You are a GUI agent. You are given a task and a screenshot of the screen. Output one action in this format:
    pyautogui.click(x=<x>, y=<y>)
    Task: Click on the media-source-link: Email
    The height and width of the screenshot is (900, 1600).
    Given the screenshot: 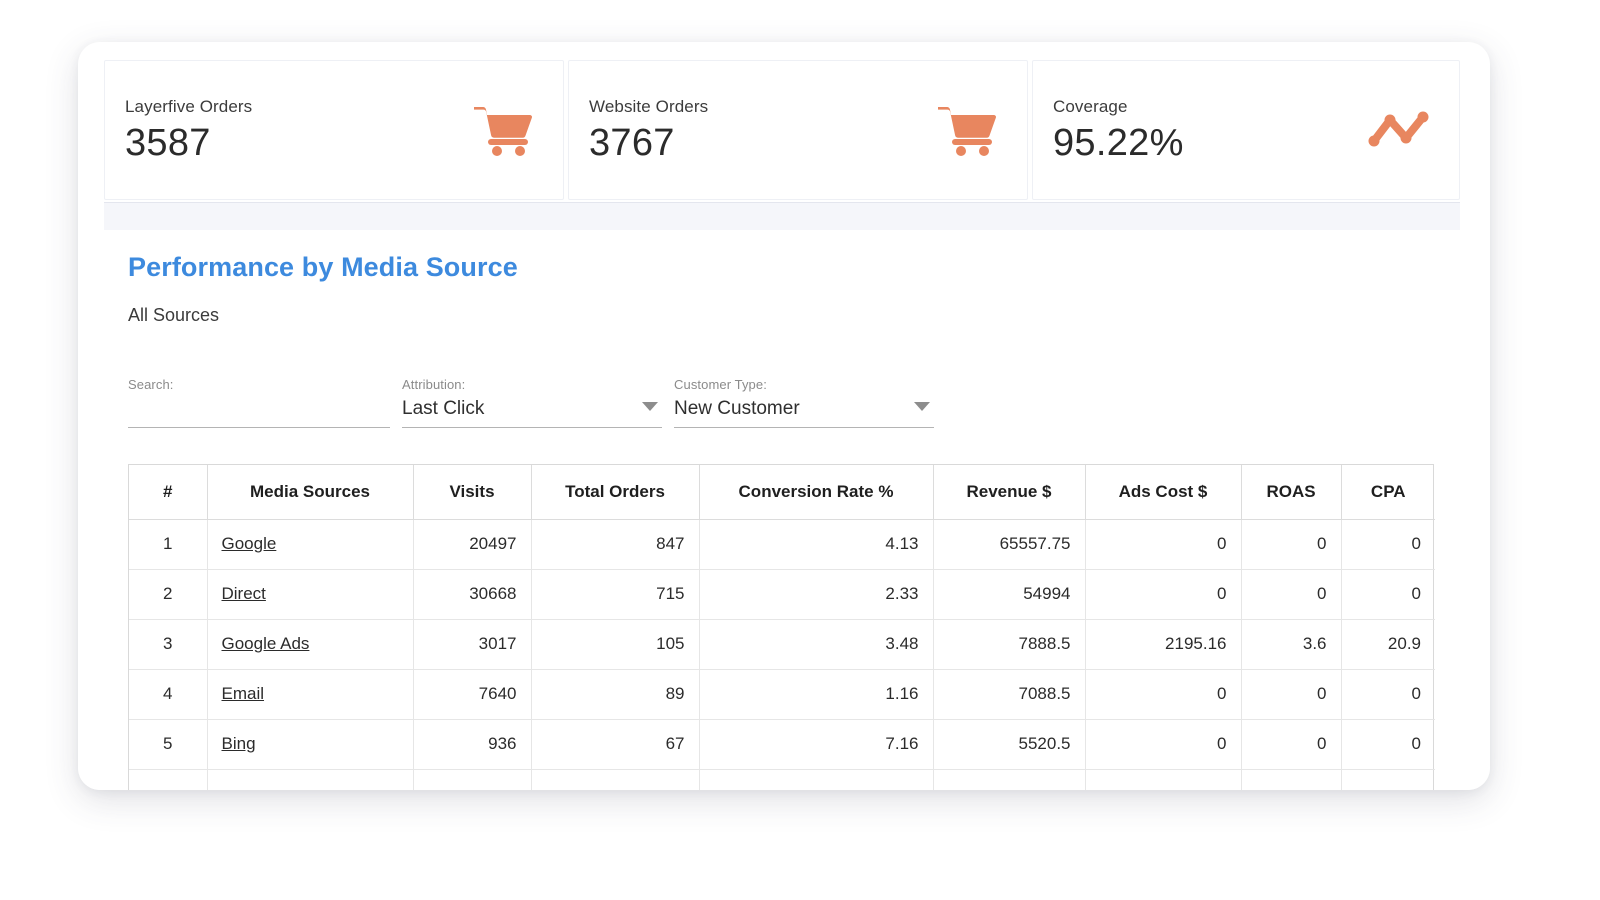 What is the action you would take?
    pyautogui.click(x=243, y=693)
    